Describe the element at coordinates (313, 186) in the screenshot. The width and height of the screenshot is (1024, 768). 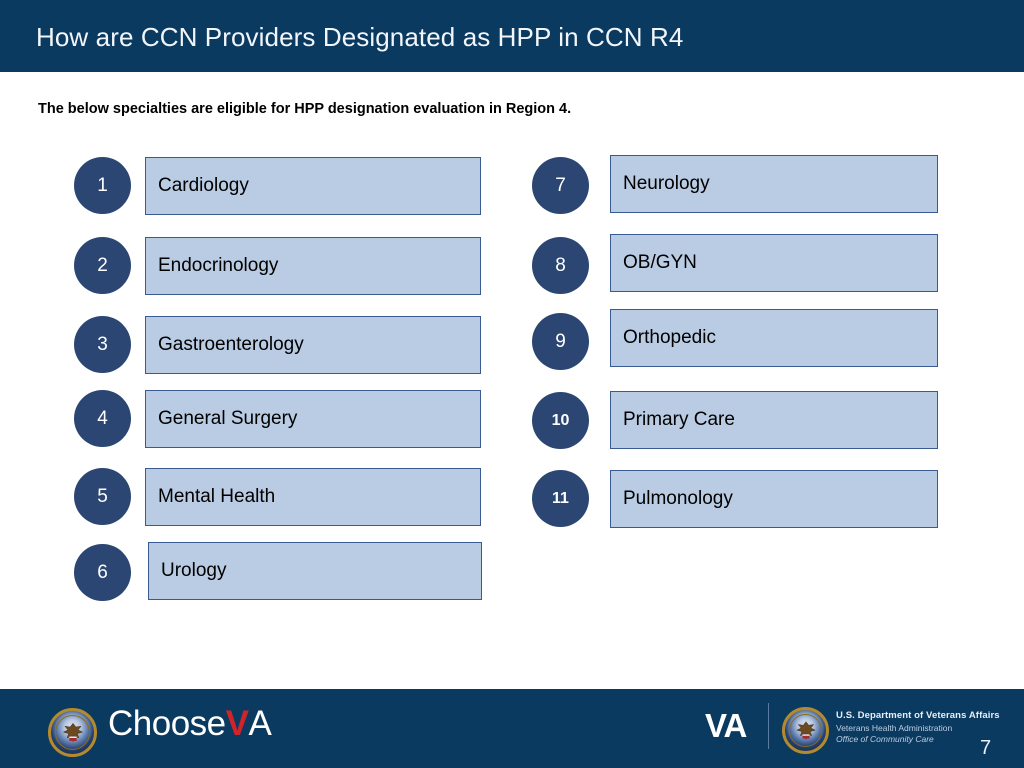
I see `item-box: Cardiology` at that location.